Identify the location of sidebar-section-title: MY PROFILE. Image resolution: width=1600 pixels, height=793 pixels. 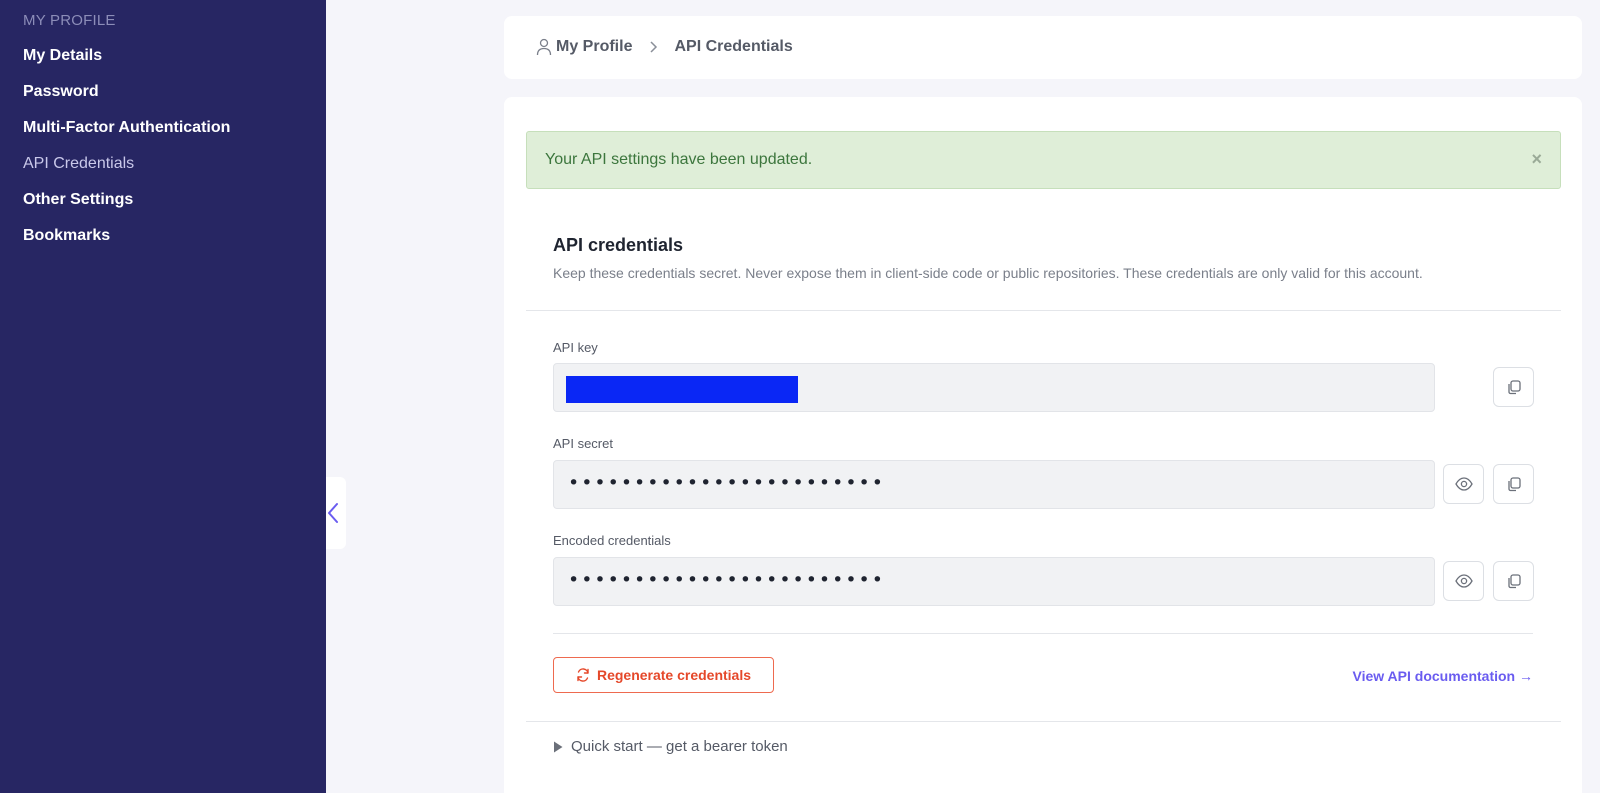
(69, 20).